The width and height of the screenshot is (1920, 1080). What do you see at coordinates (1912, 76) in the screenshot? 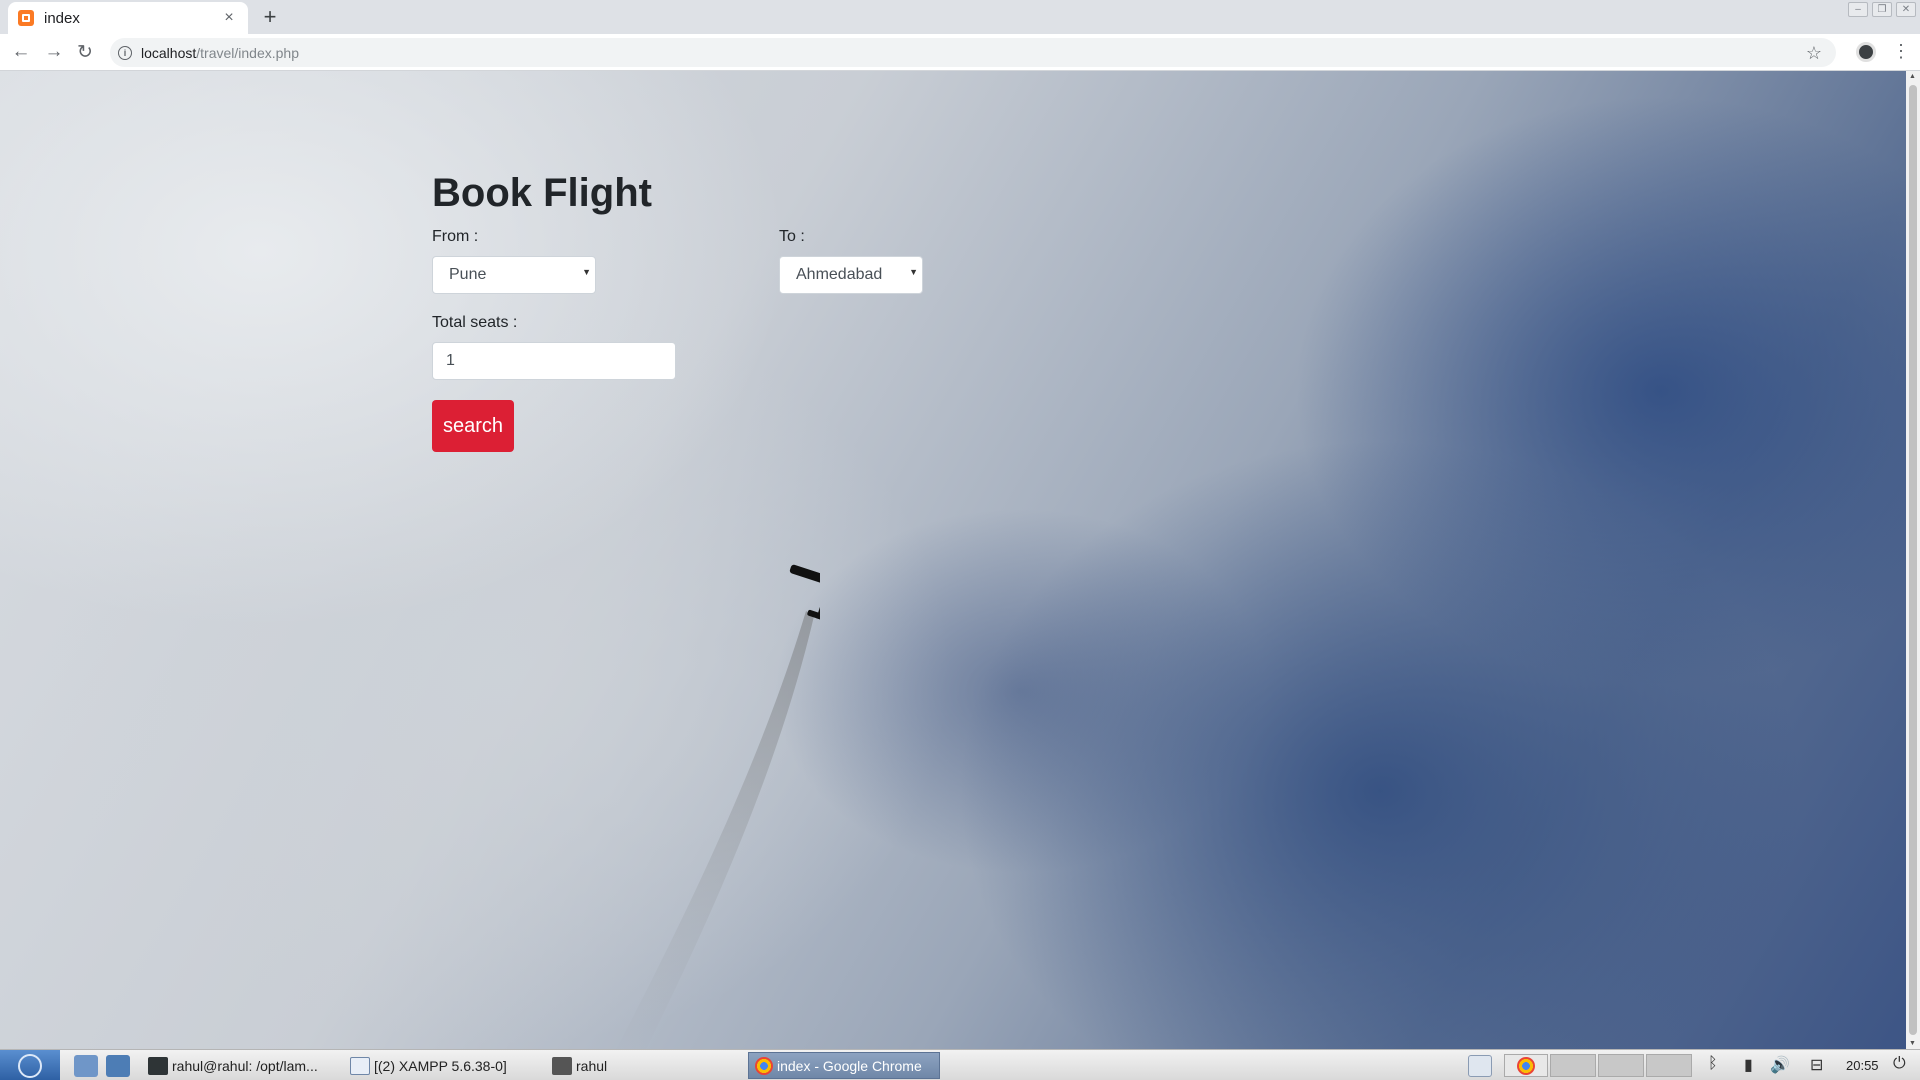
I see `scroll-up-icon: ▲` at bounding box center [1912, 76].